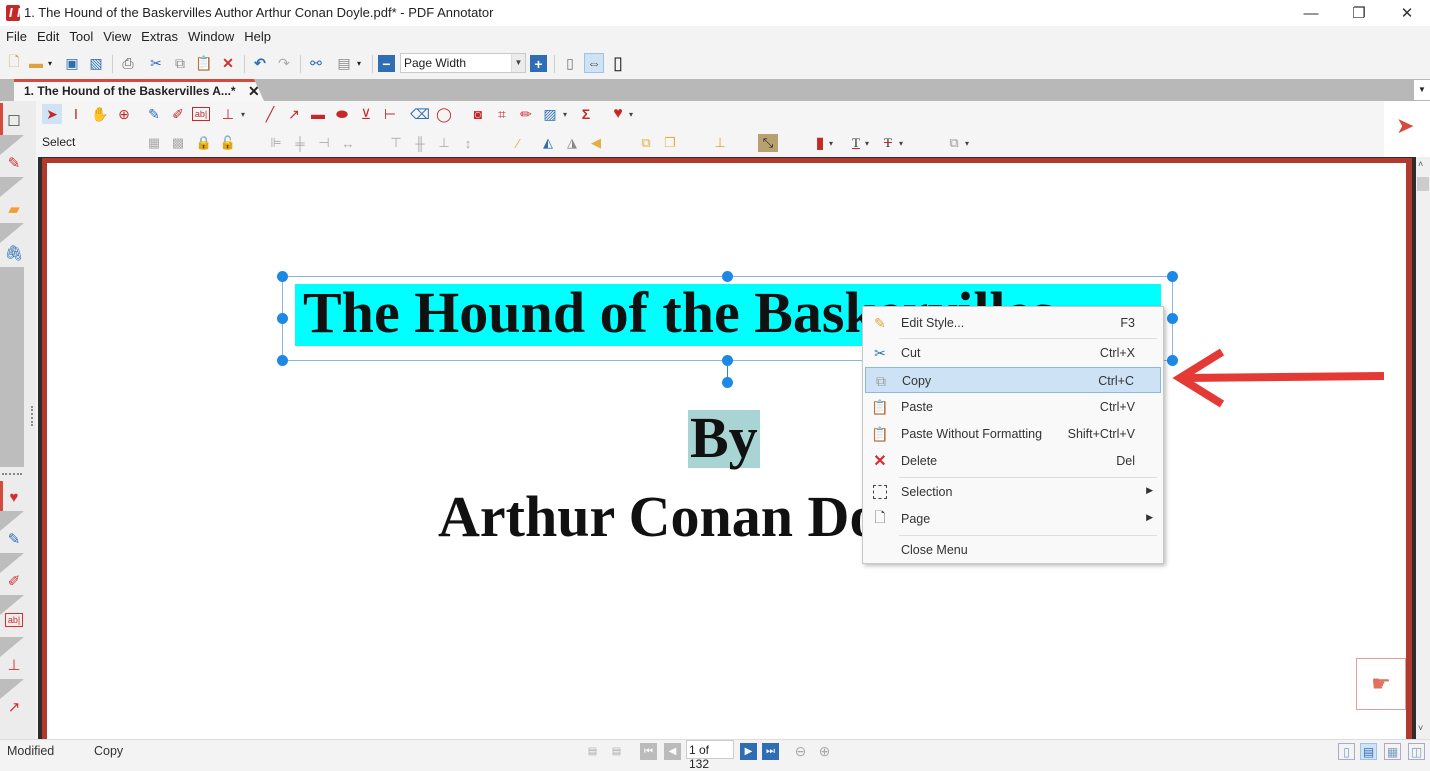 Image resolution: width=1430 pixels, height=771 pixels. Describe the element at coordinates (648, 751) in the screenshot. I see `first-page-button: ⏮` at that location.